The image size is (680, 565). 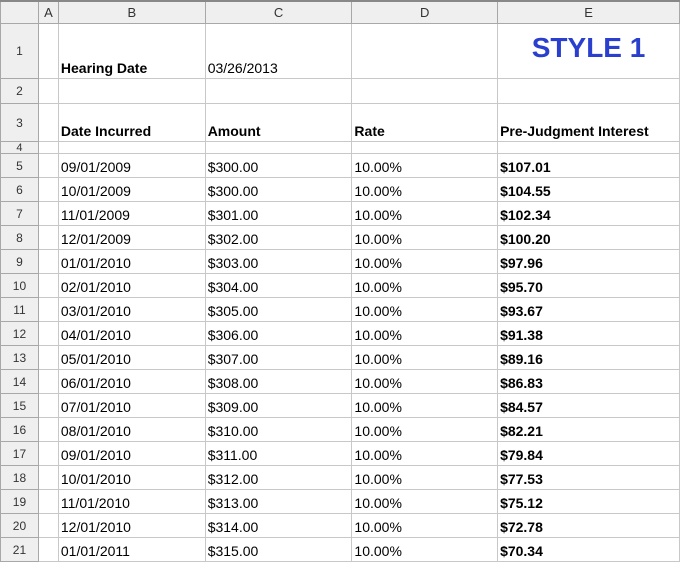 What do you see at coordinates (131, 501) in the screenshot?
I see `date-incurred-cell: 11/01/2010` at bounding box center [131, 501].